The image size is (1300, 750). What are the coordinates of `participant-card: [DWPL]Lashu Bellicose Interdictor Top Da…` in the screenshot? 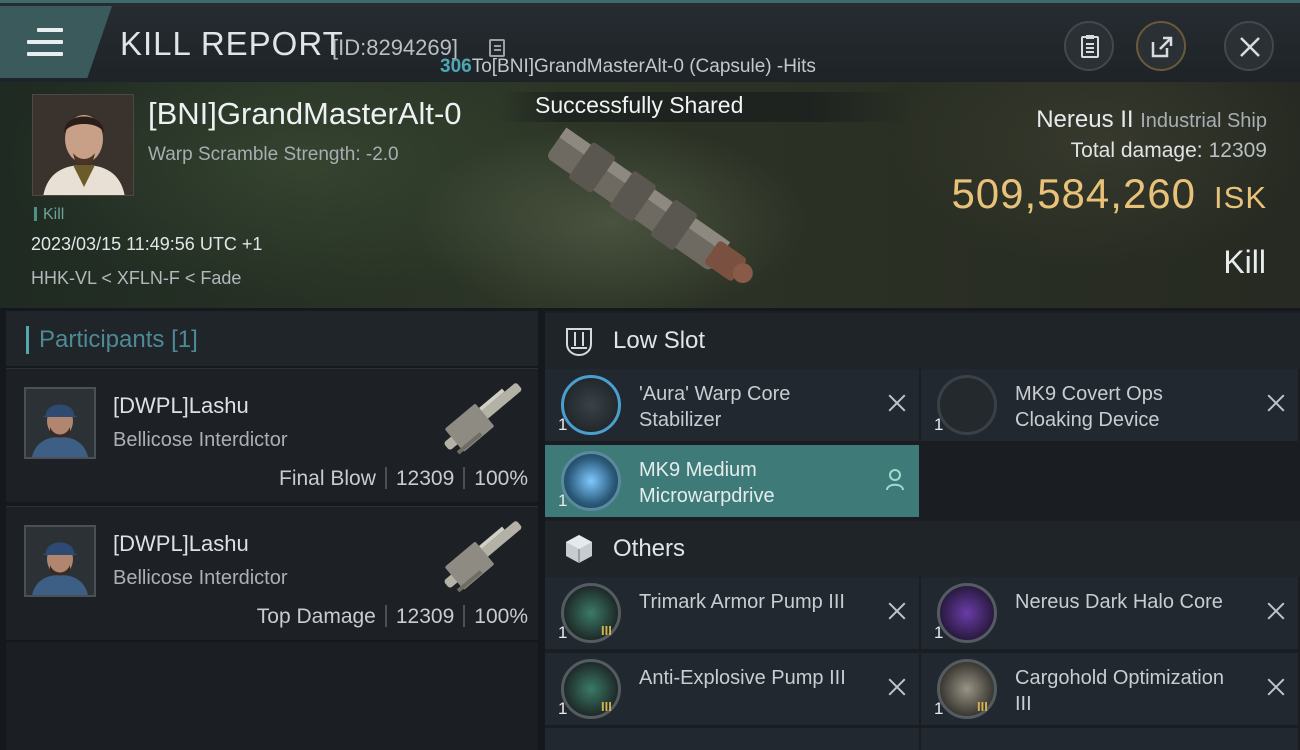 It's located at (272, 573).